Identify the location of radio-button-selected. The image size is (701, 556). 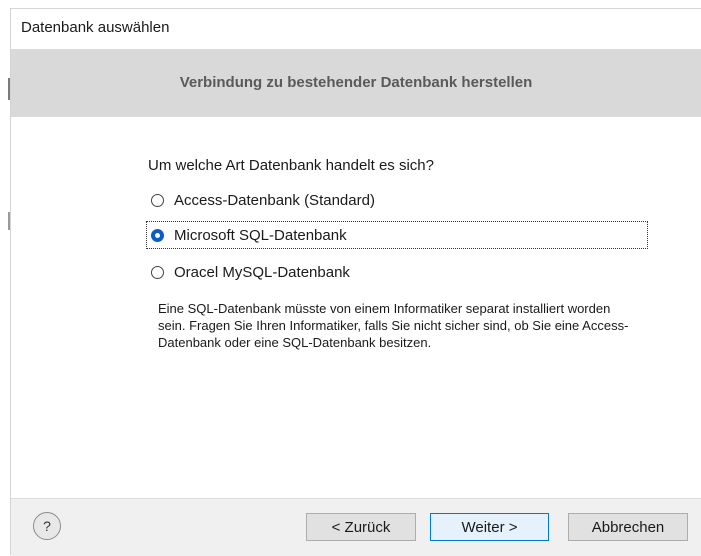
(157, 235).